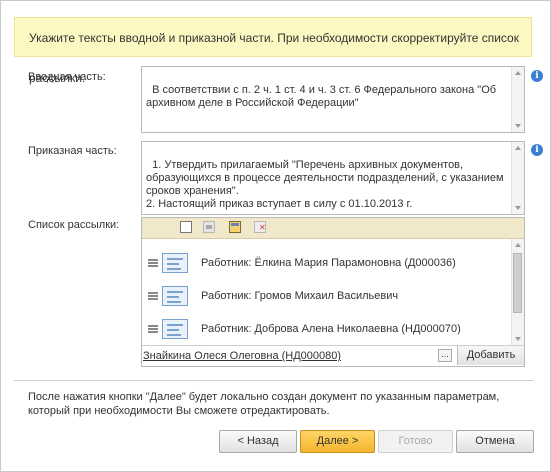  Describe the element at coordinates (300, 296) in the screenshot. I see `list-item-label: Работник: Громов Михаил Васильевич` at that location.